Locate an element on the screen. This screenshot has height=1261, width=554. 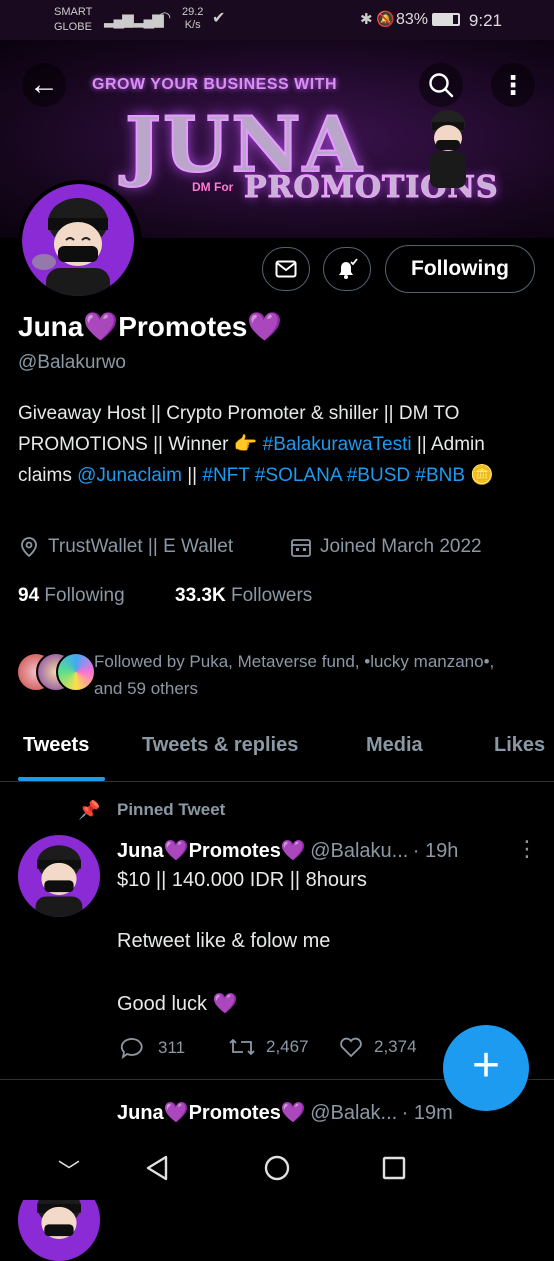
followers-count: 33.3K is located at coordinates (200, 595).